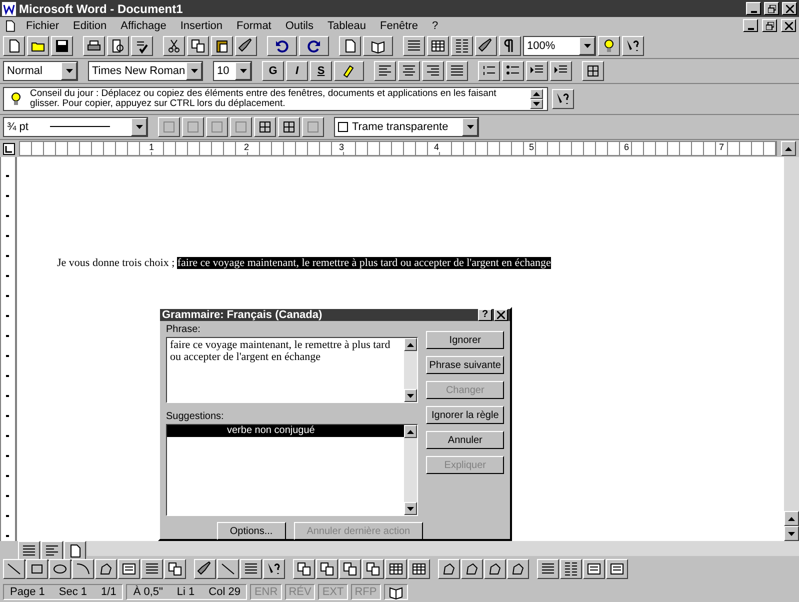 Image resolution: width=799 pixels, height=602 pixels. I want to click on font-dropdown: Times New Roman, so click(145, 71).